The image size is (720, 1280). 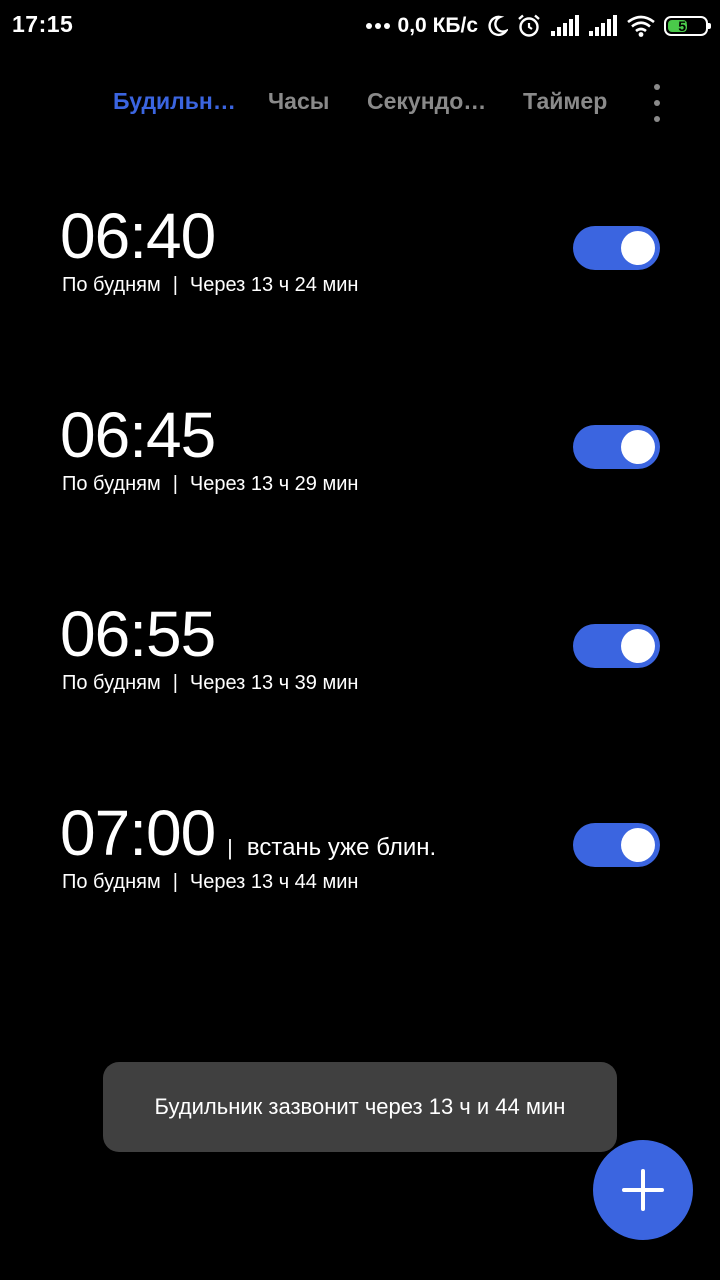 I want to click on battery-level: 52, so click(x=686, y=26).